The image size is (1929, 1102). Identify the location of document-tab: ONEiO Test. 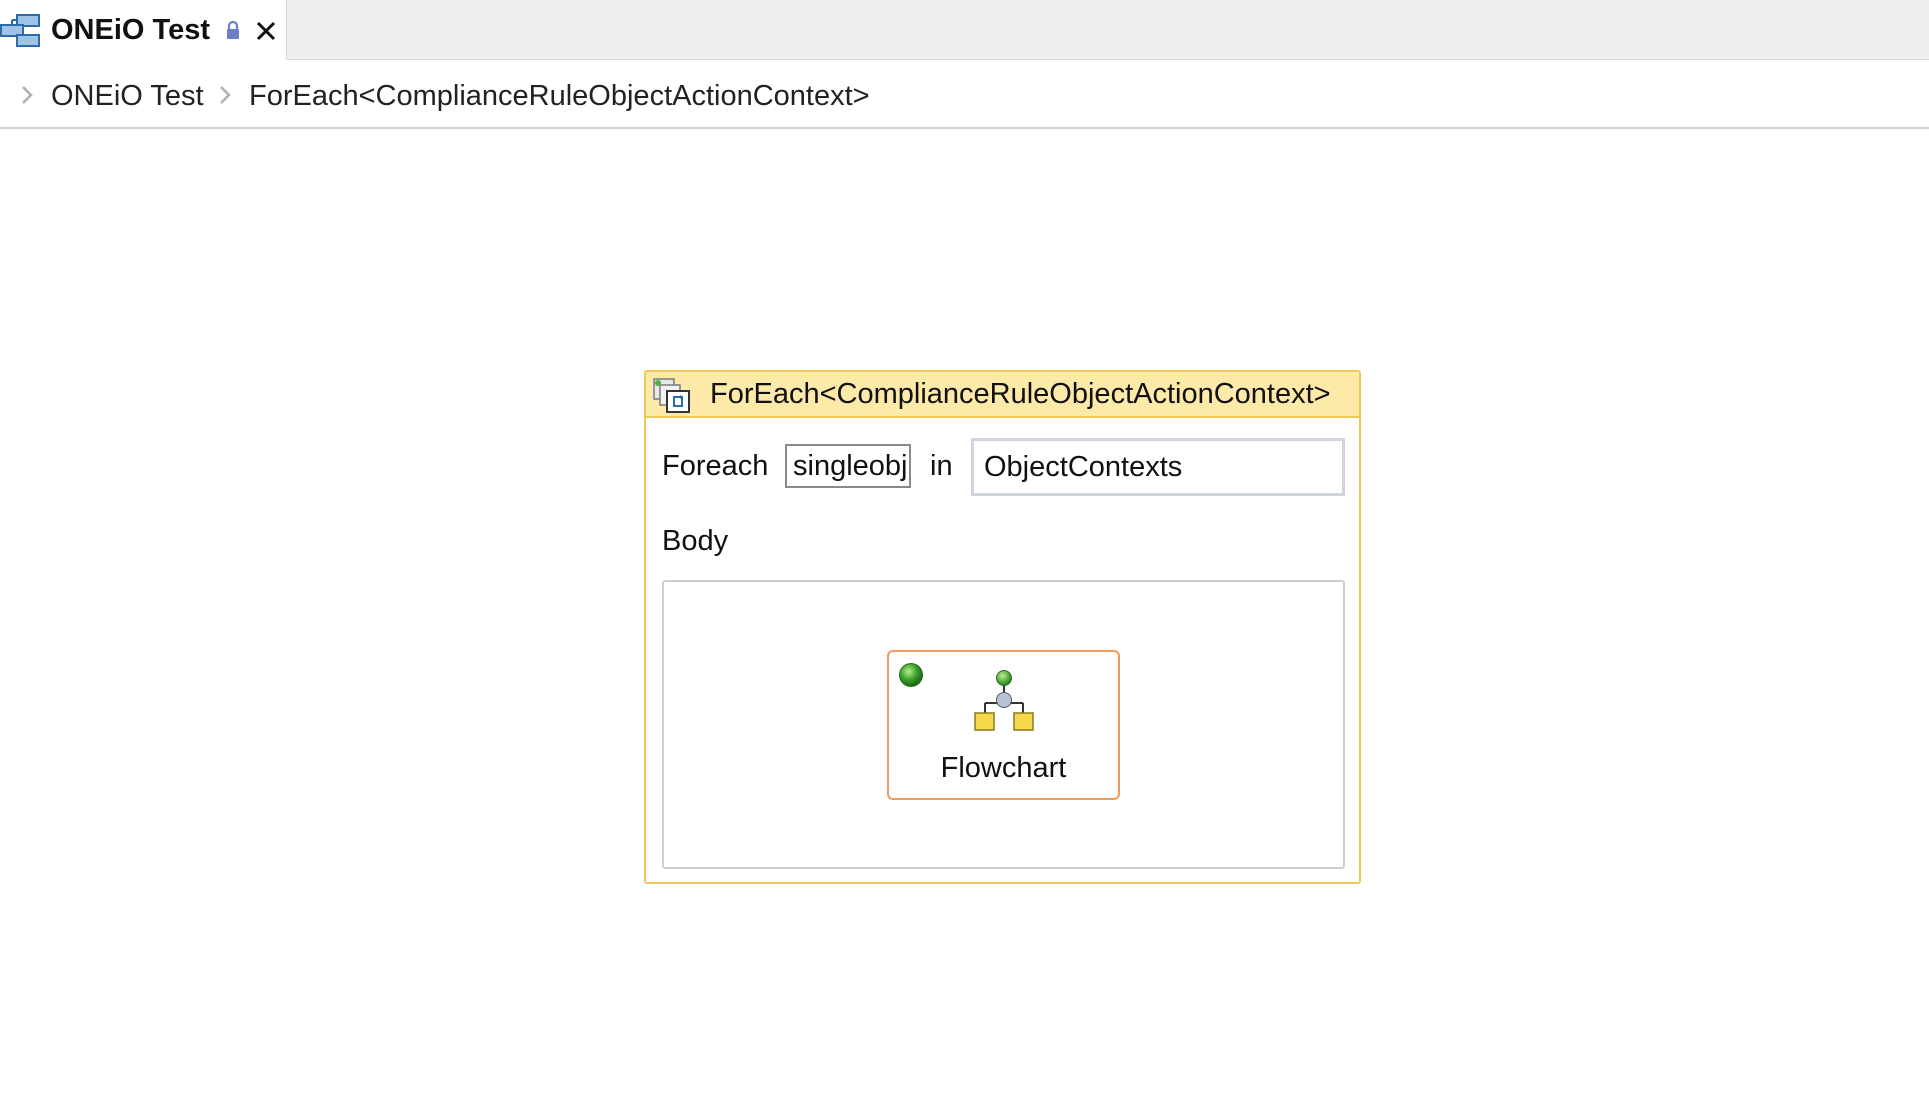
(143, 30).